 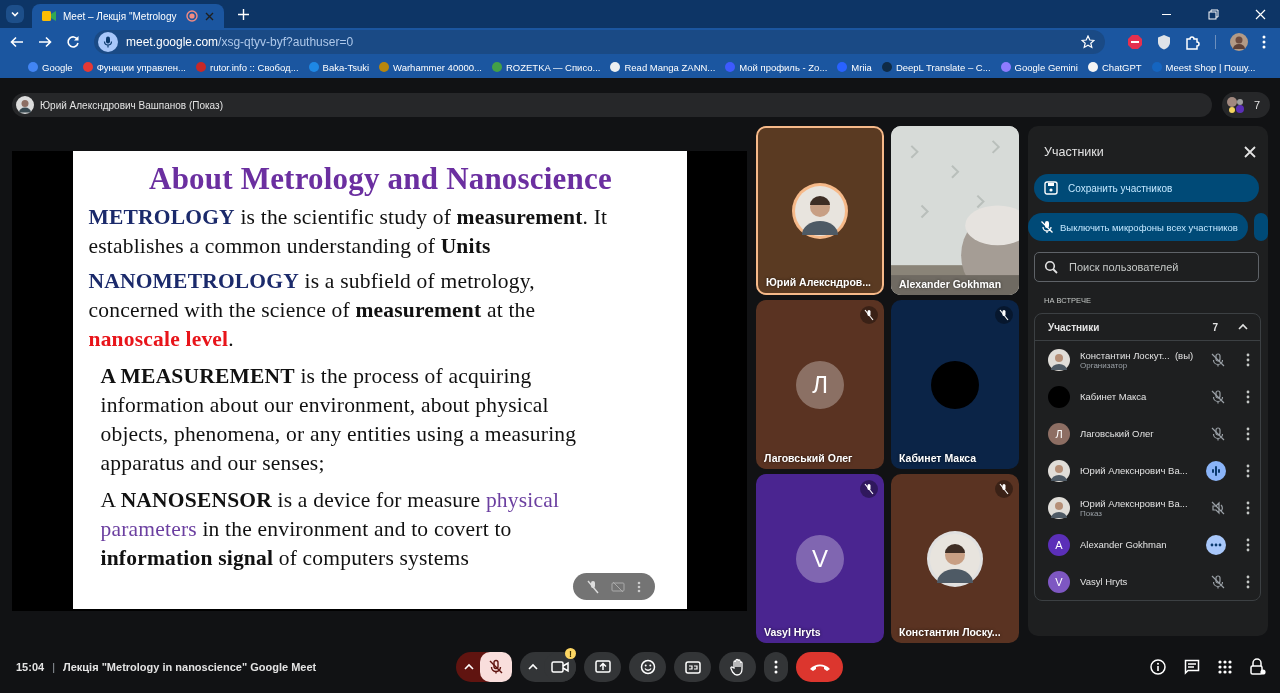 I want to click on video-tile: Кабинет Макса, so click(x=955, y=384).